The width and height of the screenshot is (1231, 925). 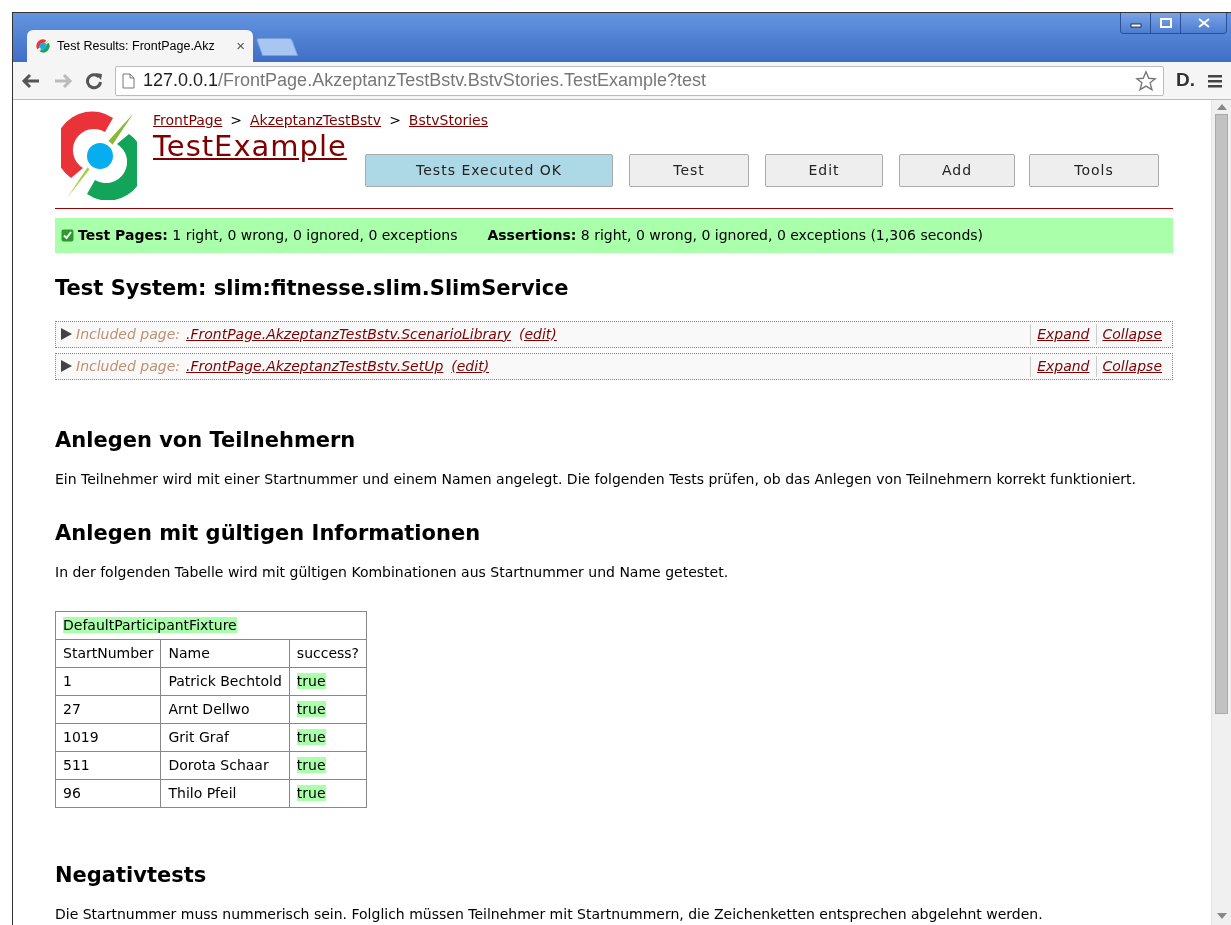 I want to click on url-text: 127.0.0.1/FrontPage.AkzeptanzTestBstv.BstvStories.TestExample?test, so click(x=425, y=80).